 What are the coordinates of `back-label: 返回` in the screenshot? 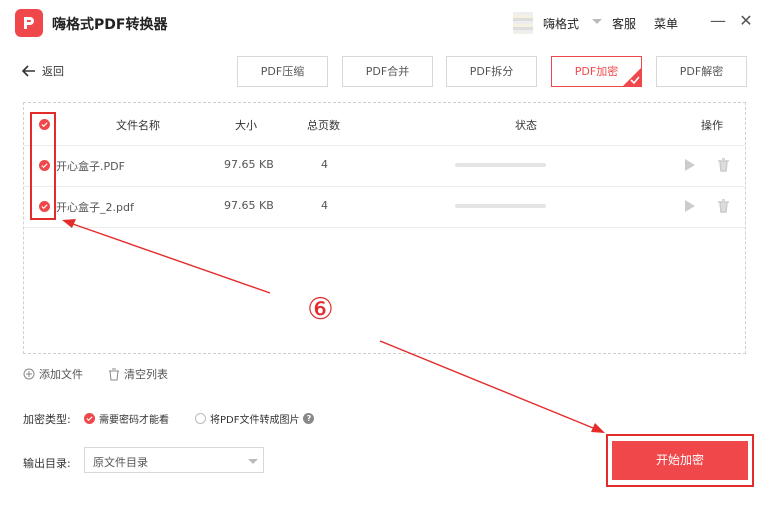 It's located at (53, 71).